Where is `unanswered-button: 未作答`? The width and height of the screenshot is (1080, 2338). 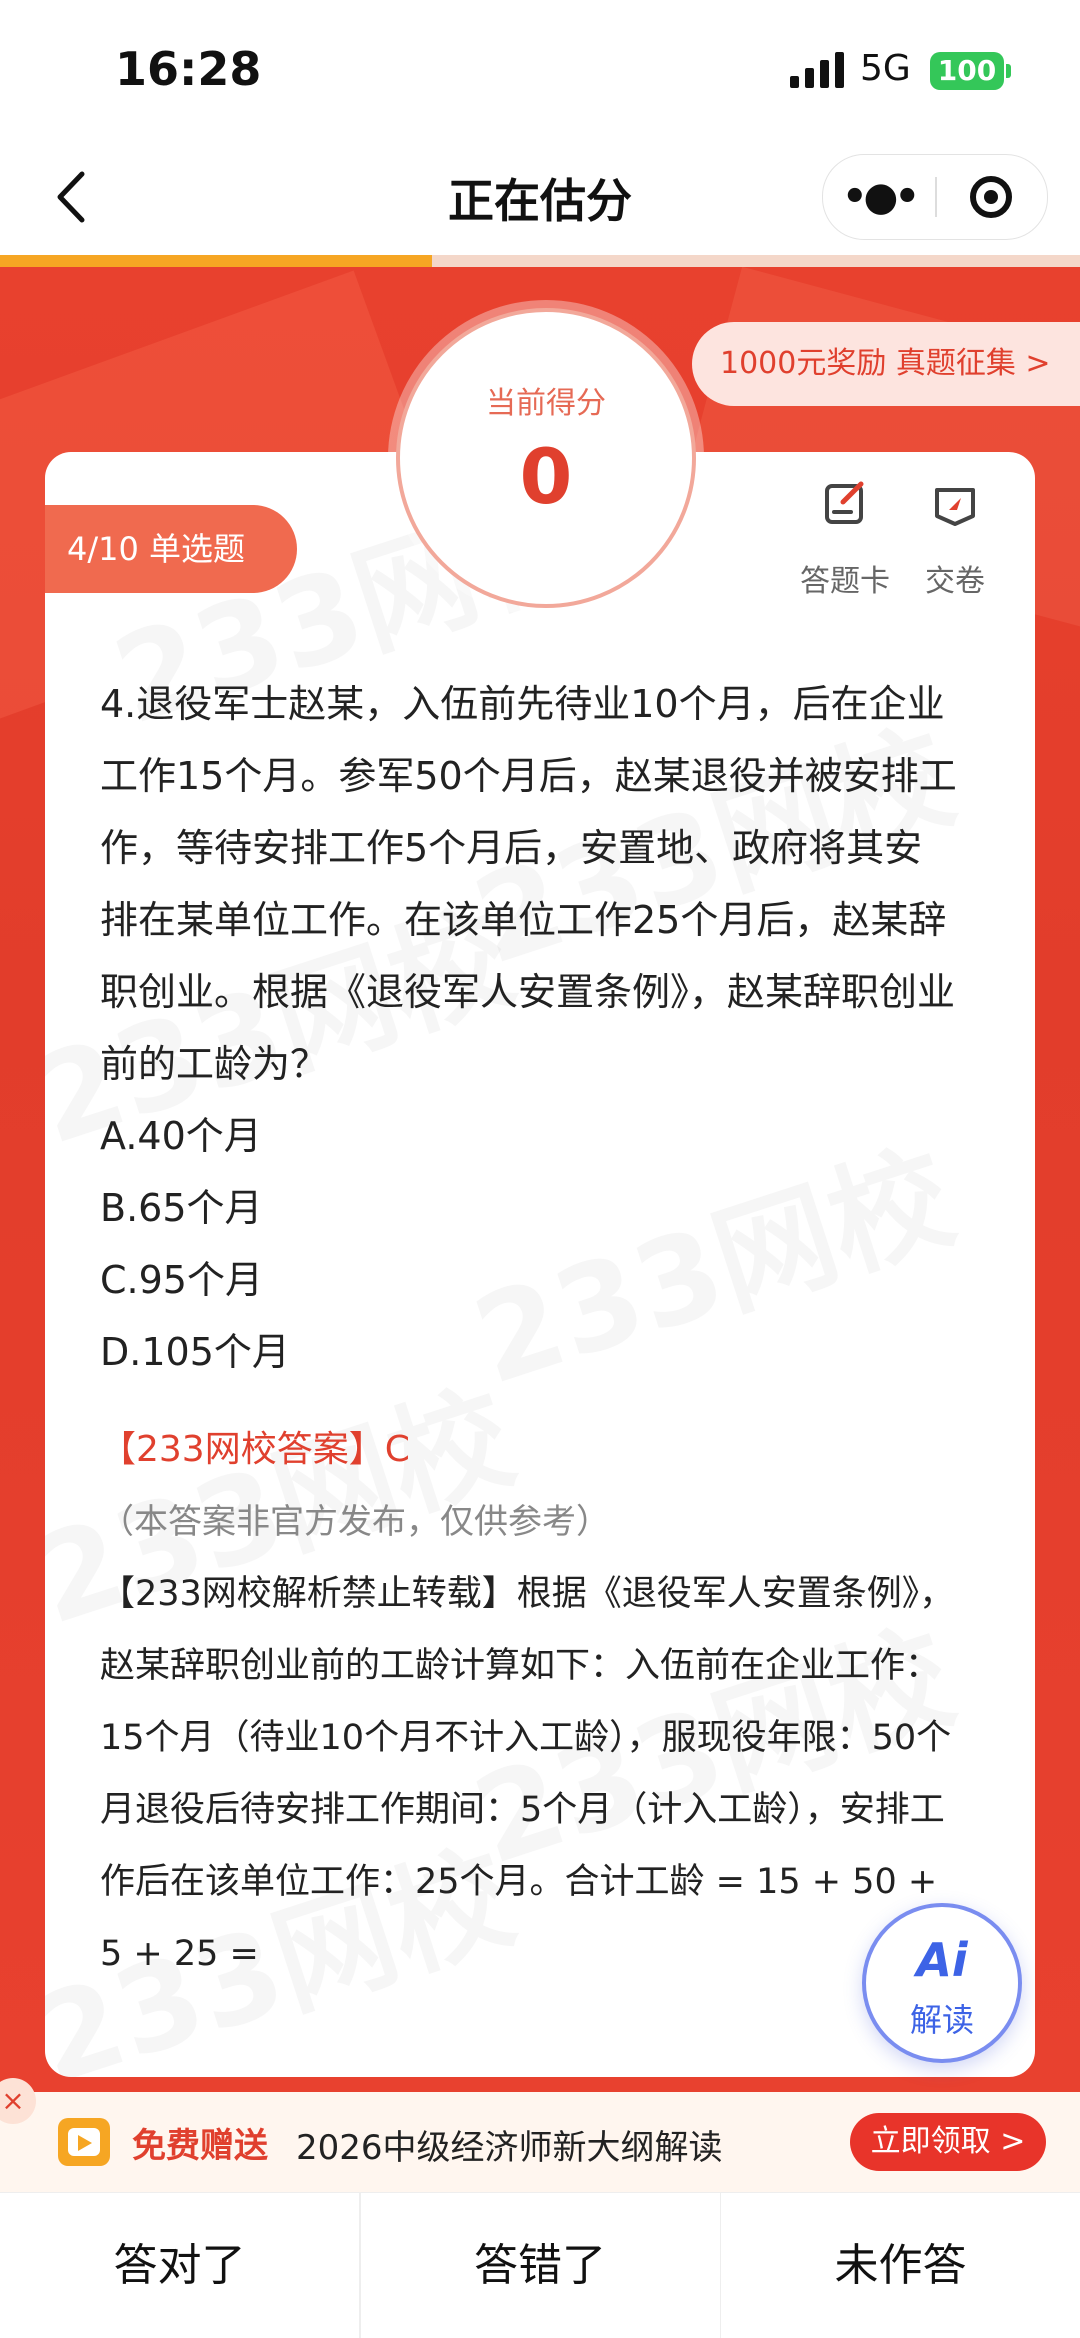 unanswered-button: 未作答 is located at coordinates (900, 2265).